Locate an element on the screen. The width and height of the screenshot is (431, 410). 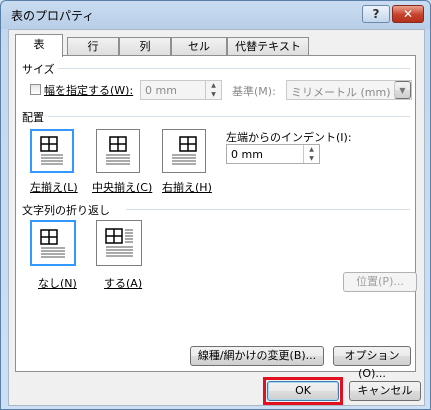
width-checkbox-label: 幅を指定する(W): is located at coordinates (88, 90).